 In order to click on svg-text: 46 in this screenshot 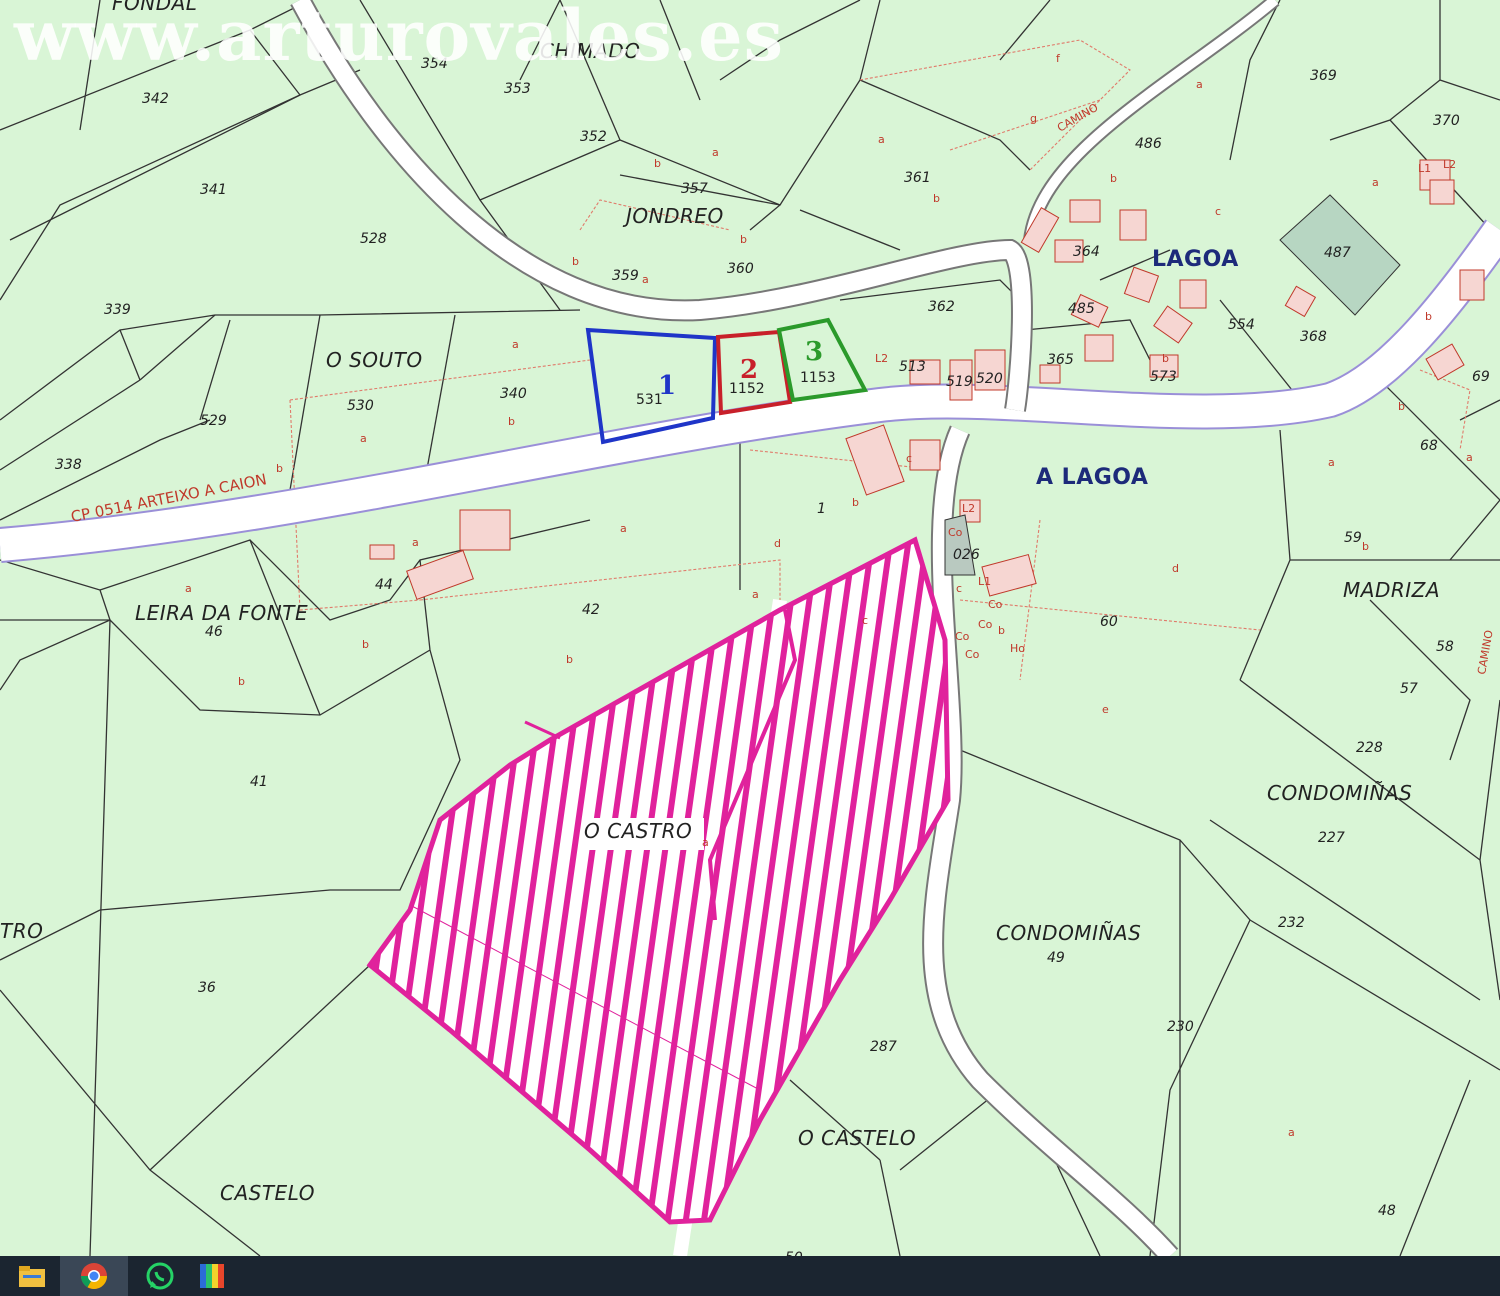, I will do `click(214, 632)`.